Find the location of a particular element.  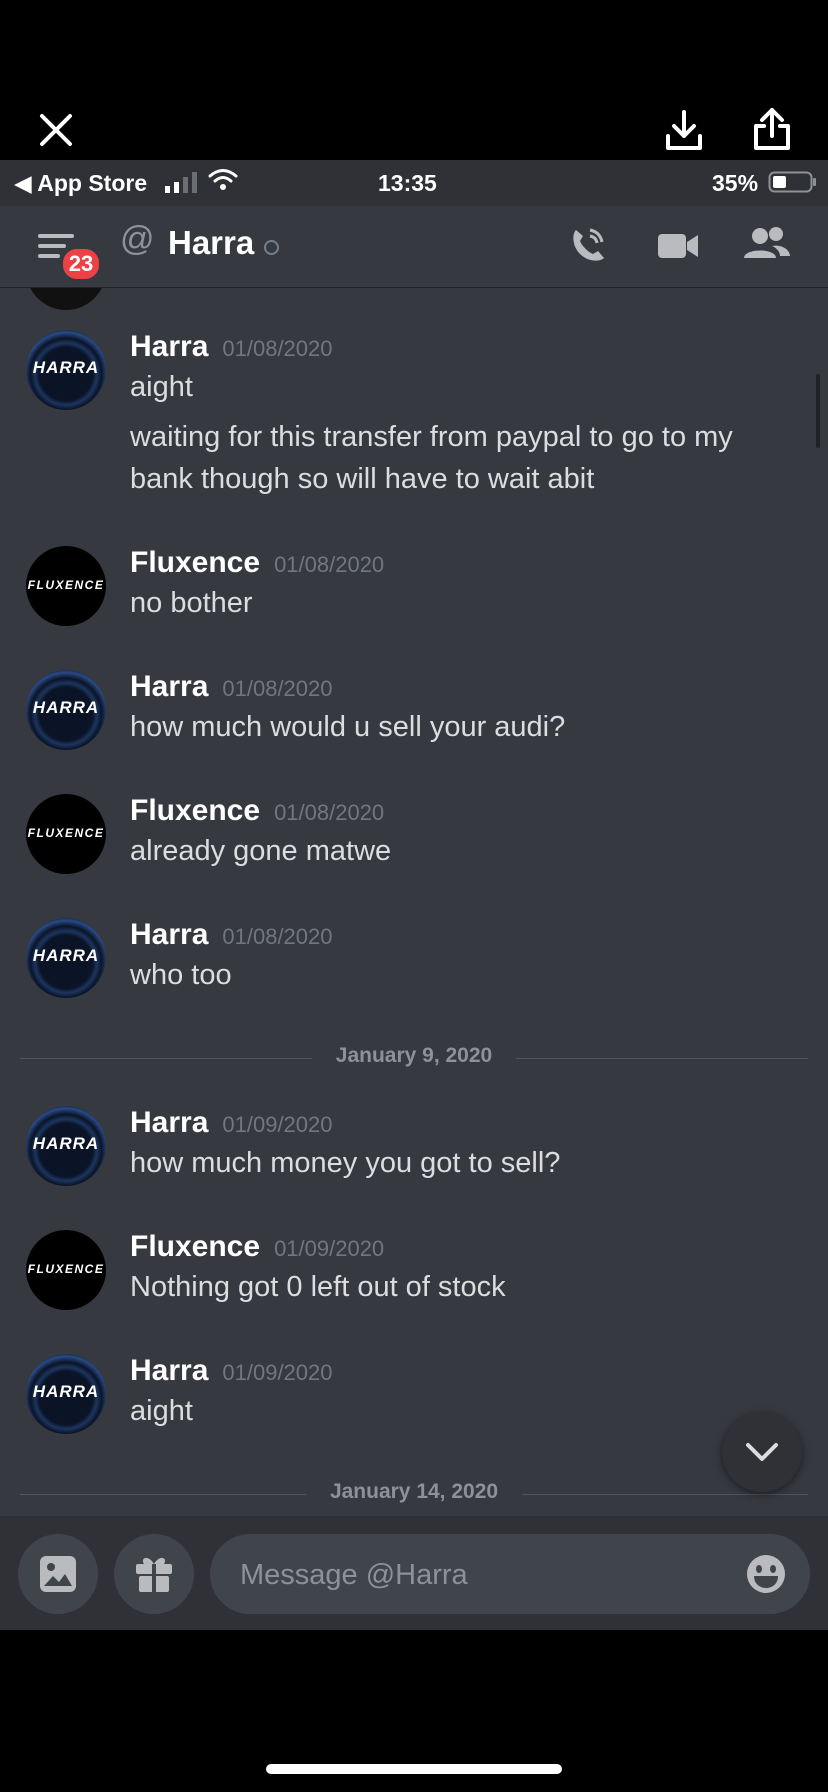

download-icon is located at coordinates (684, 130).